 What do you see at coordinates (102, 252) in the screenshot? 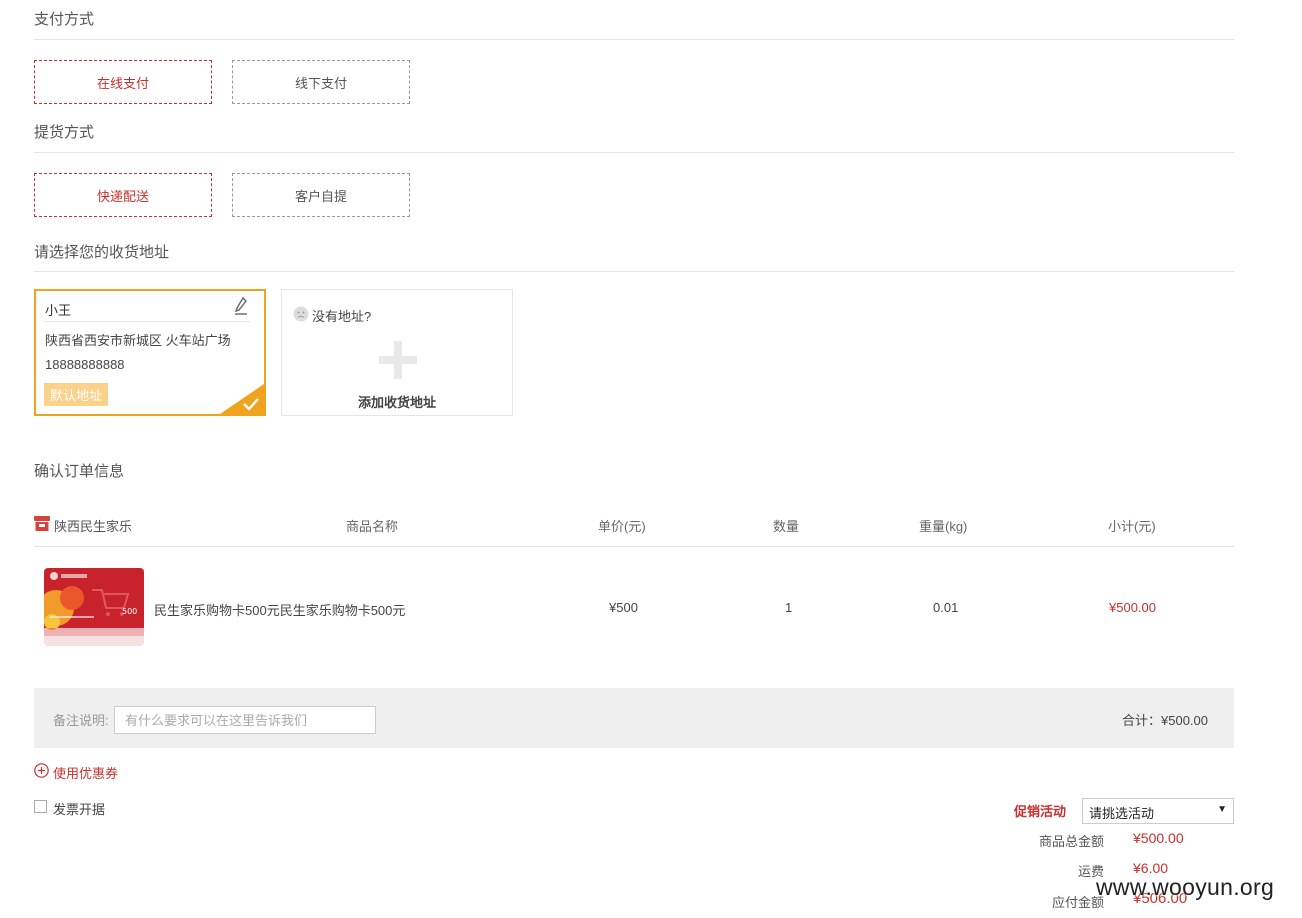
I see `address-section-title: 请选择您的收货地址` at bounding box center [102, 252].